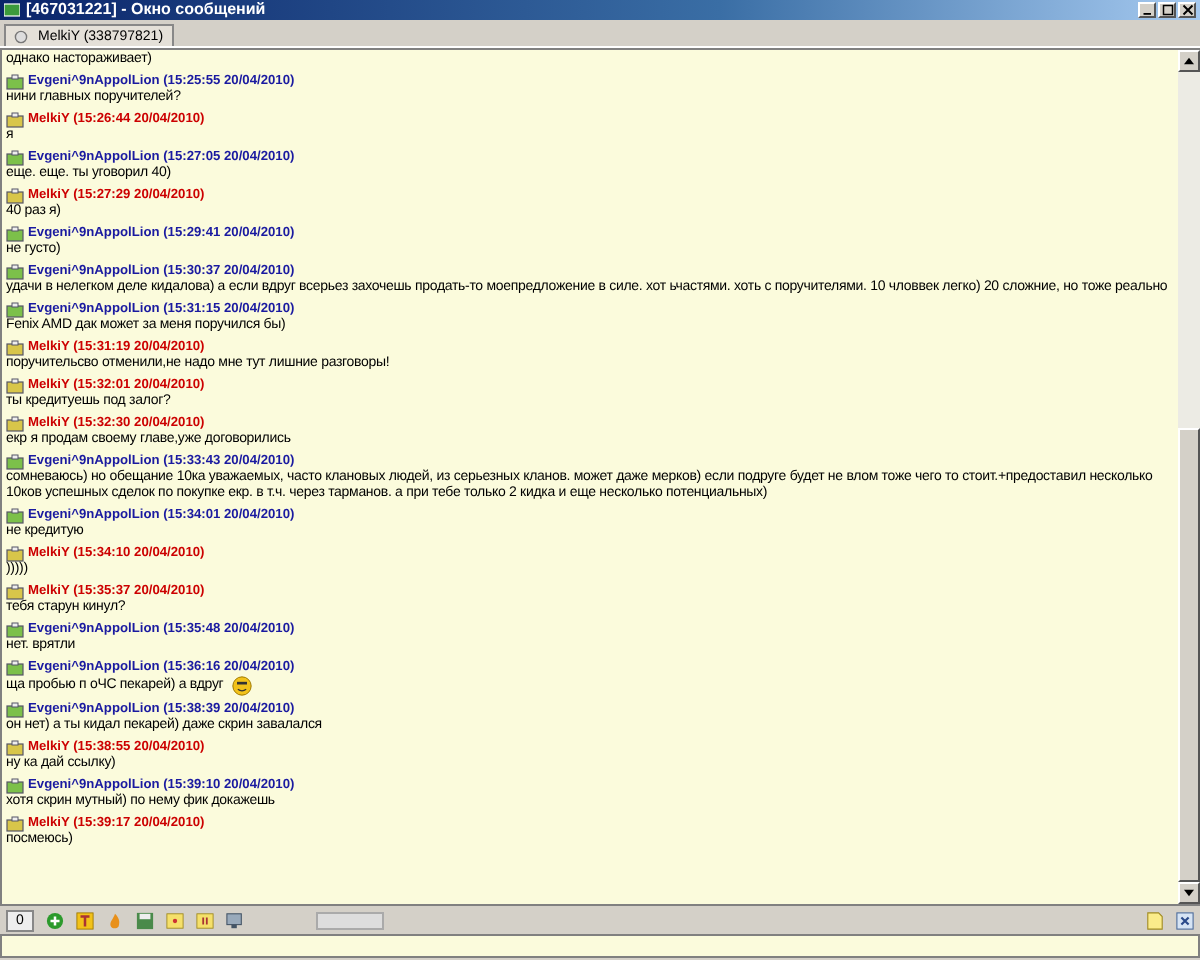 The height and width of the screenshot is (960, 1200). What do you see at coordinates (54, 920) in the screenshot?
I see `plus-icon` at bounding box center [54, 920].